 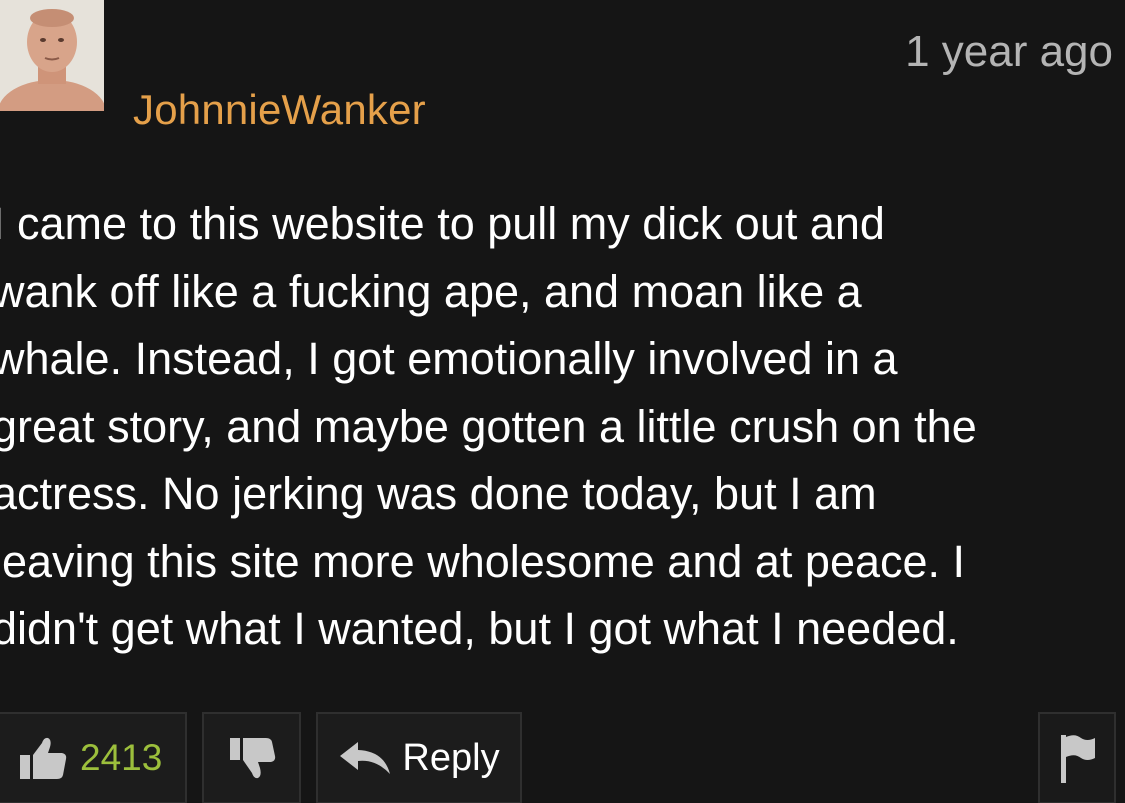 What do you see at coordinates (43, 758) in the screenshot?
I see `thumbs-up-icon` at bounding box center [43, 758].